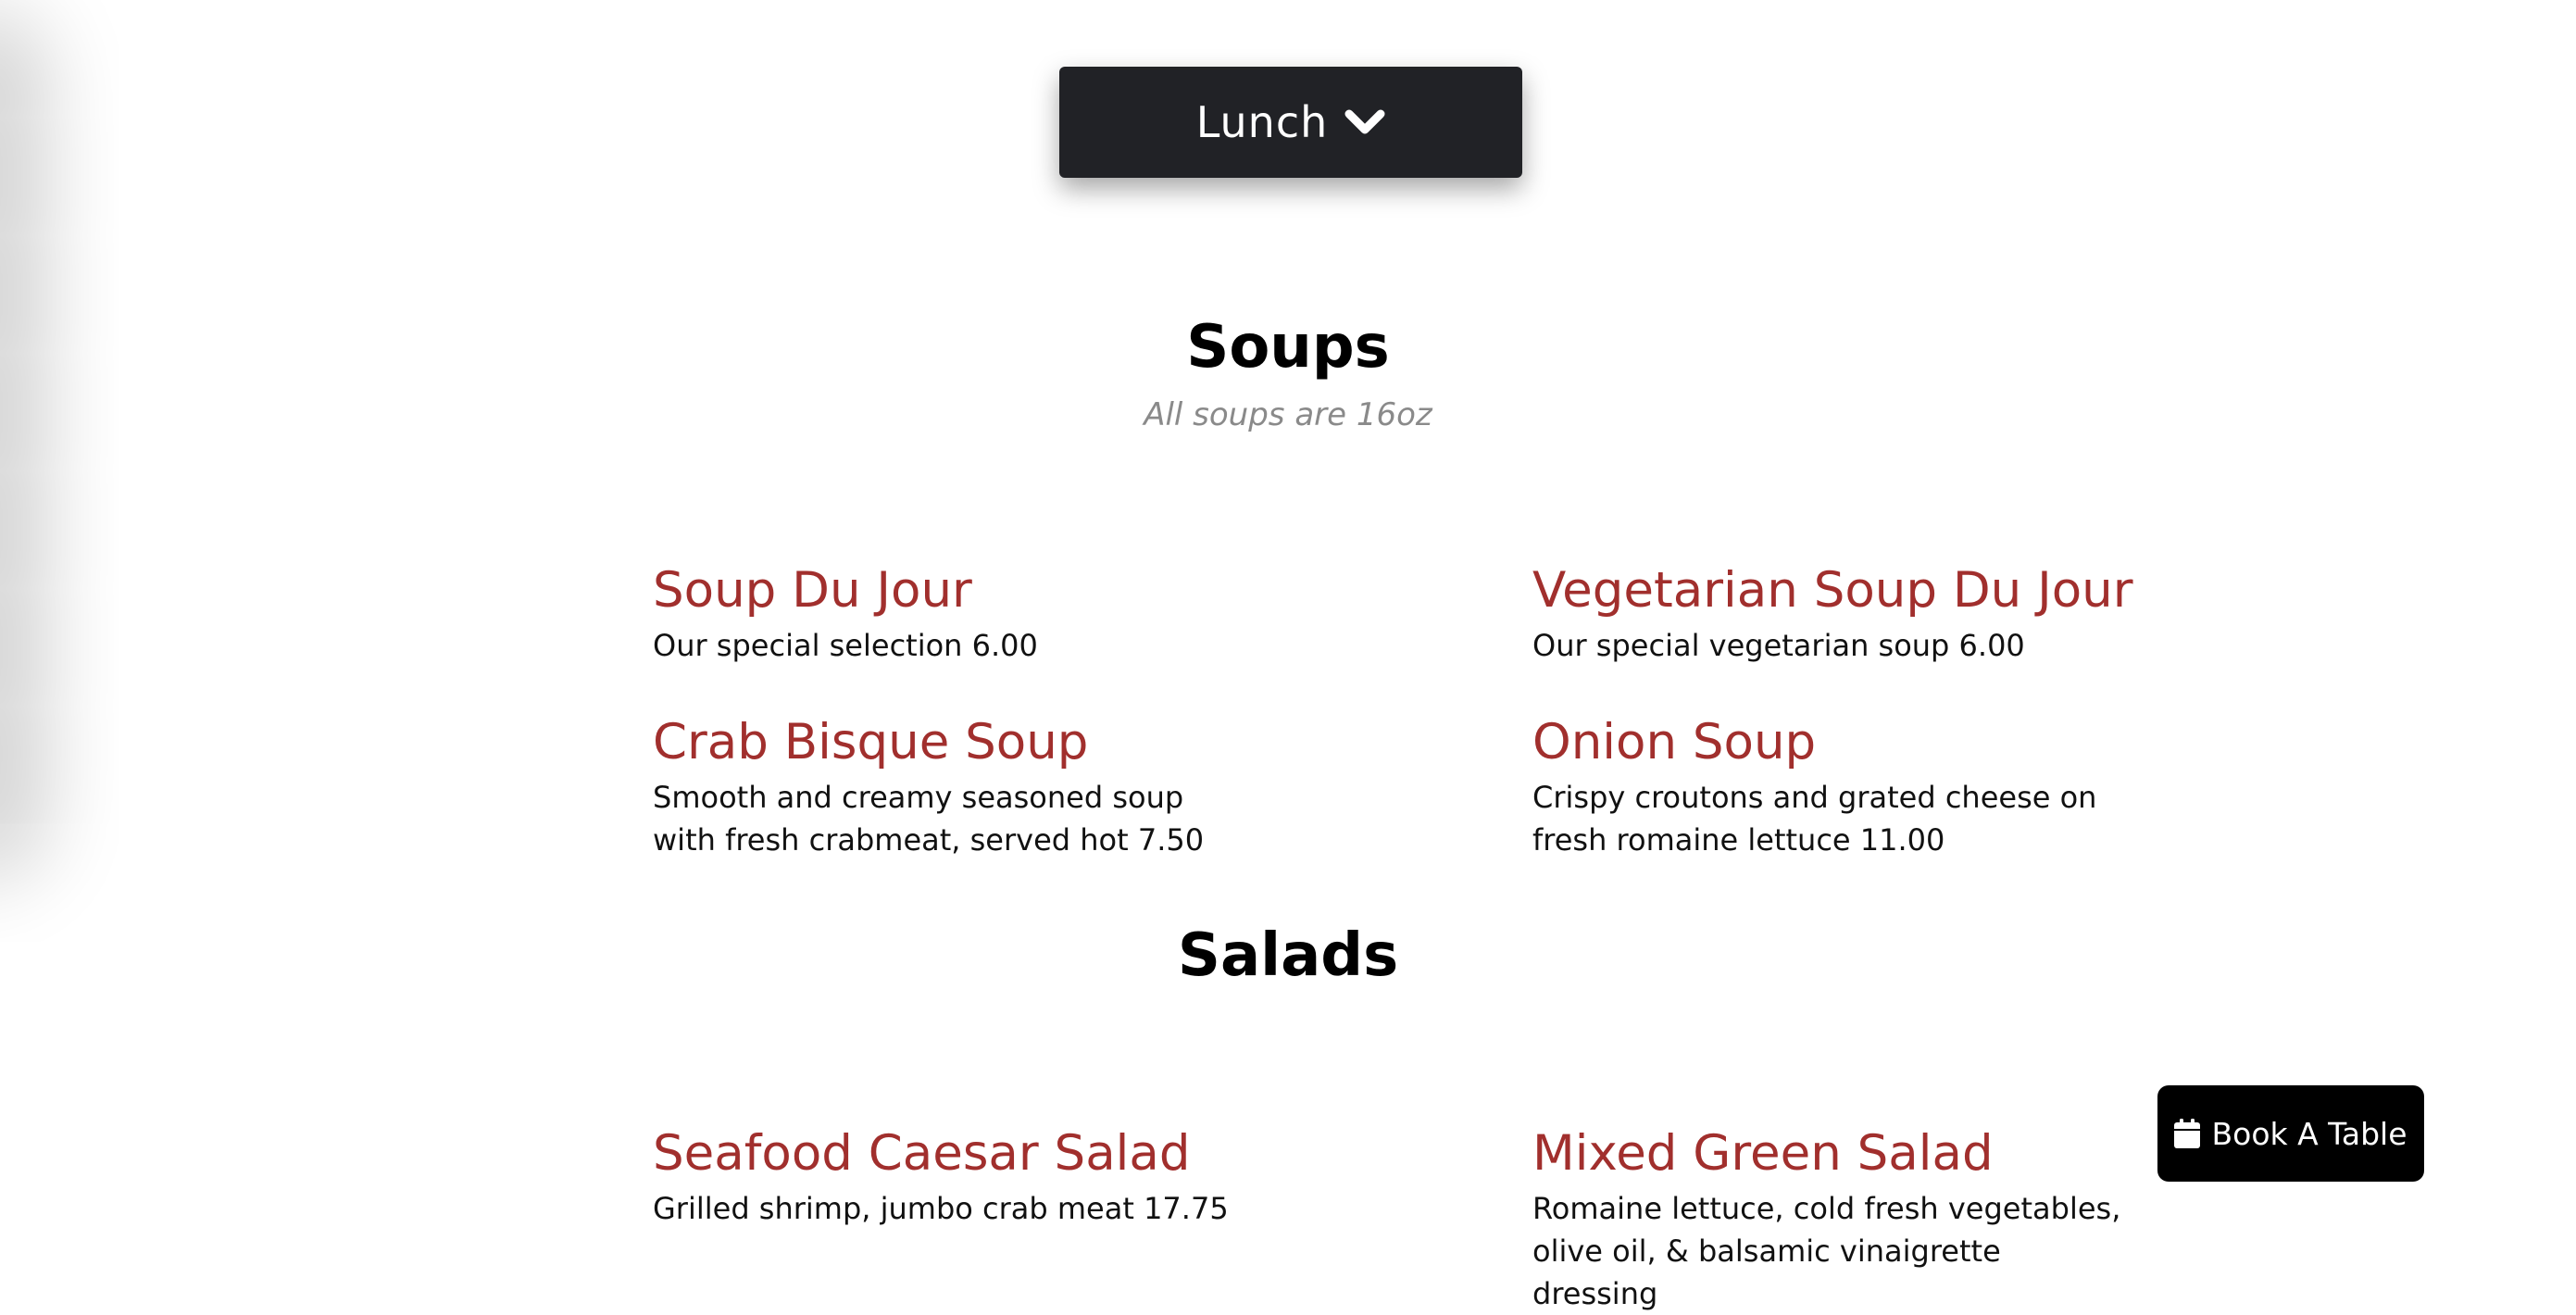  I want to click on menu-item: Soup Du Jour Our special selection 6.00, so click(949, 614).